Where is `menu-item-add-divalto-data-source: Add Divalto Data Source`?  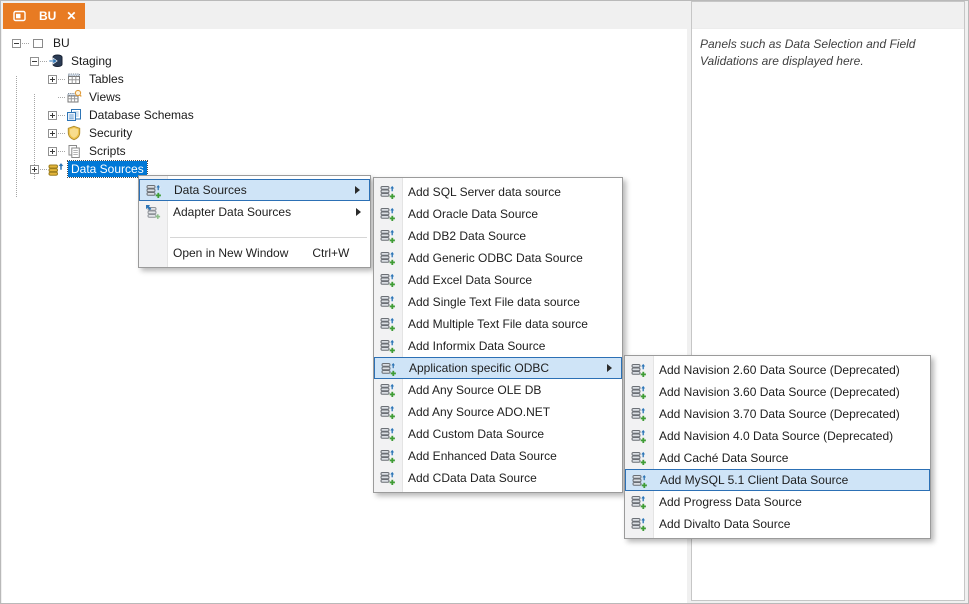 menu-item-add-divalto-data-source: Add Divalto Data Source is located at coordinates (777, 524).